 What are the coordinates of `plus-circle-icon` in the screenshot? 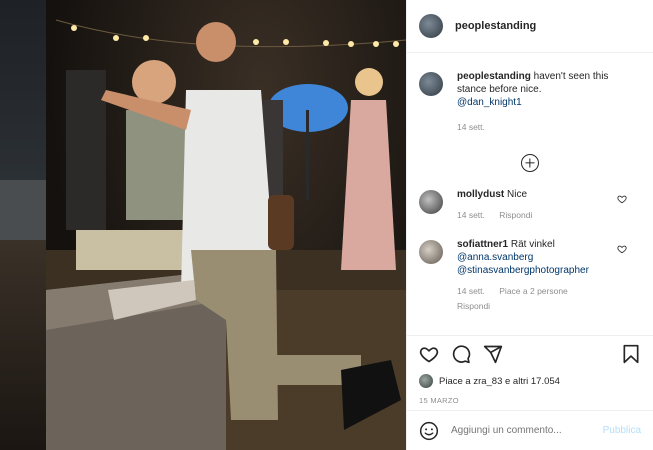 It's located at (530, 163).